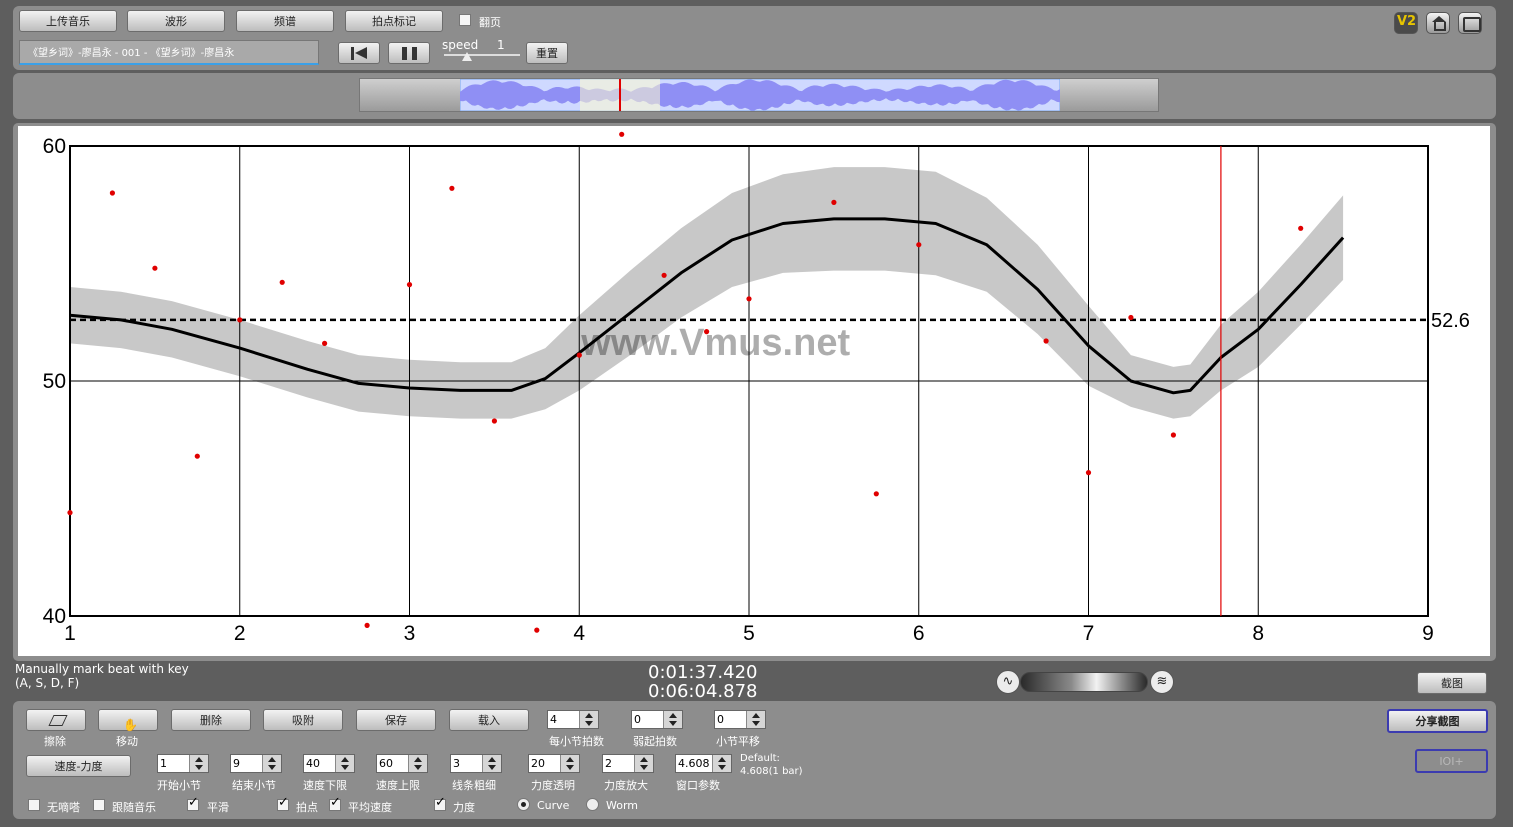 The height and width of the screenshot is (827, 1513). Describe the element at coordinates (193, 803) in the screenshot. I see `smooth-checkbox` at that location.